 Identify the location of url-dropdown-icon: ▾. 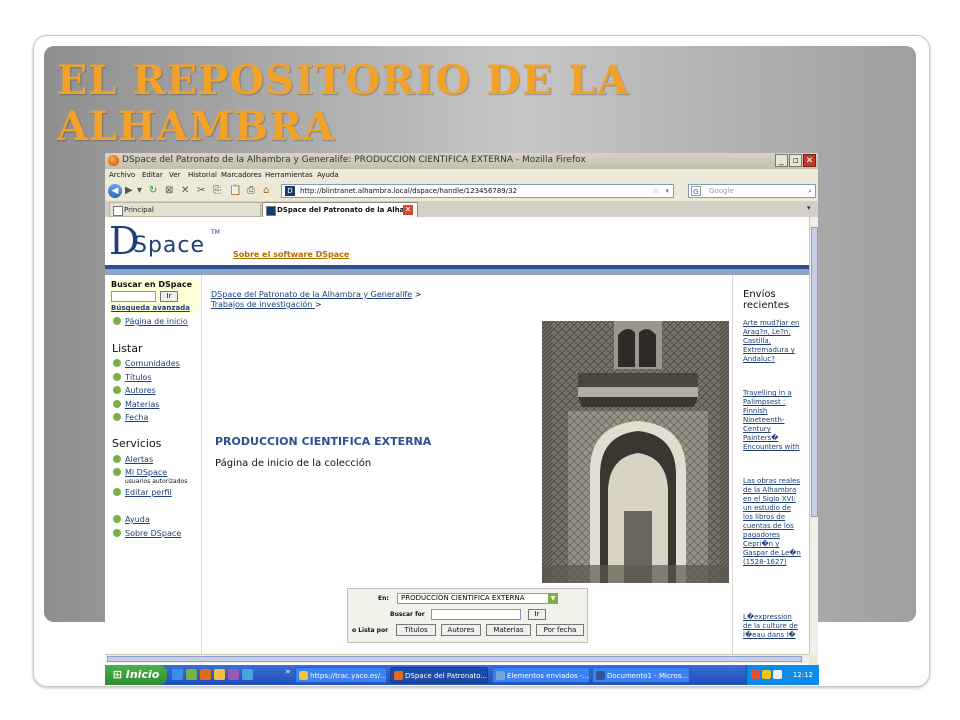
(667, 191).